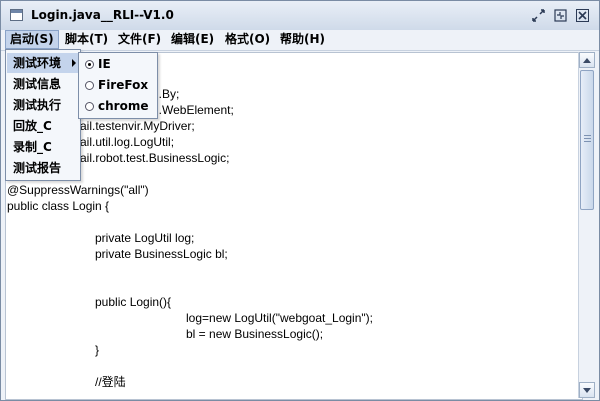 Image resolution: width=600 pixels, height=401 pixels. Describe the element at coordinates (155, 158) in the screenshot. I see `code-line: ail.robot.test.BusinessLogic;` at that location.